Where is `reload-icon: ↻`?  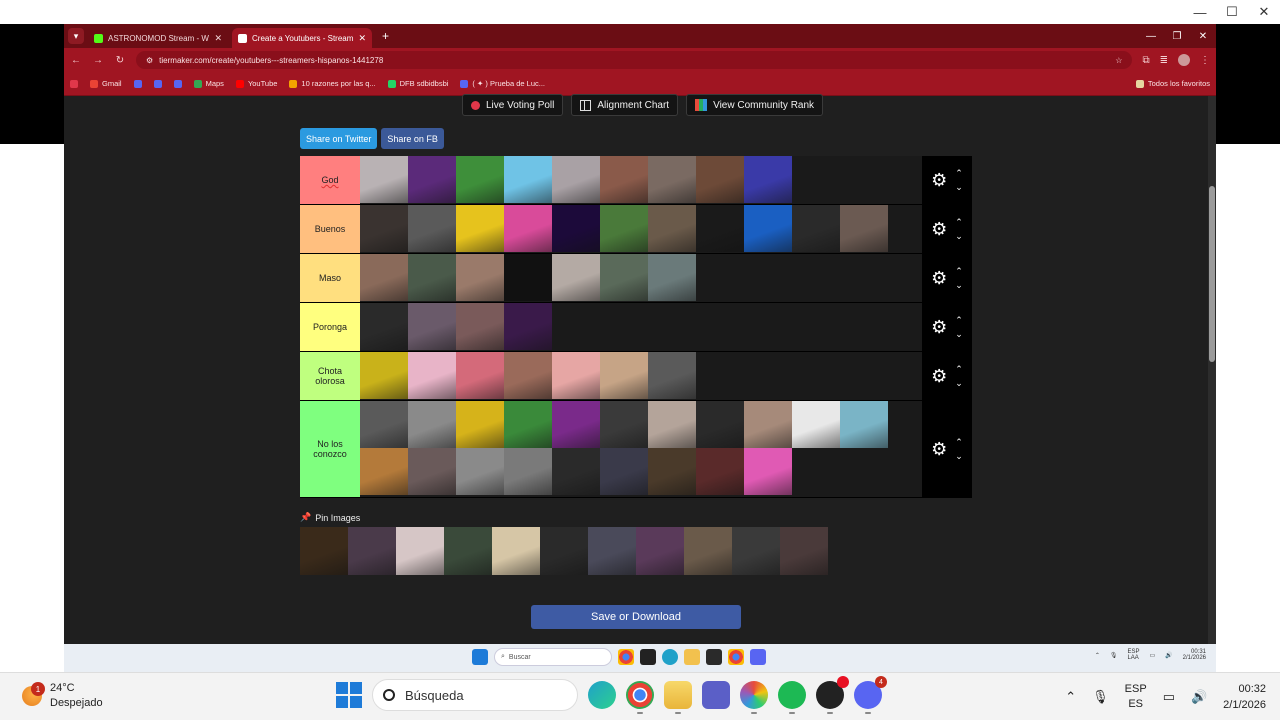 reload-icon: ↻ is located at coordinates (120, 60).